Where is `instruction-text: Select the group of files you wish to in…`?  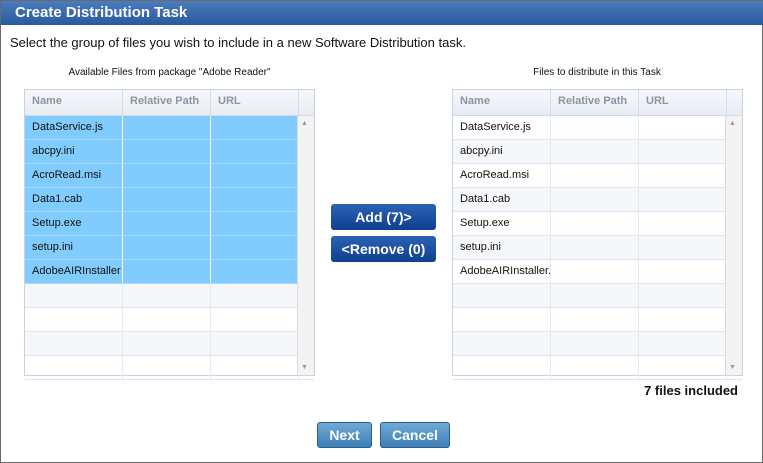
instruction-text: Select the group of files you wish to in… is located at coordinates (238, 42).